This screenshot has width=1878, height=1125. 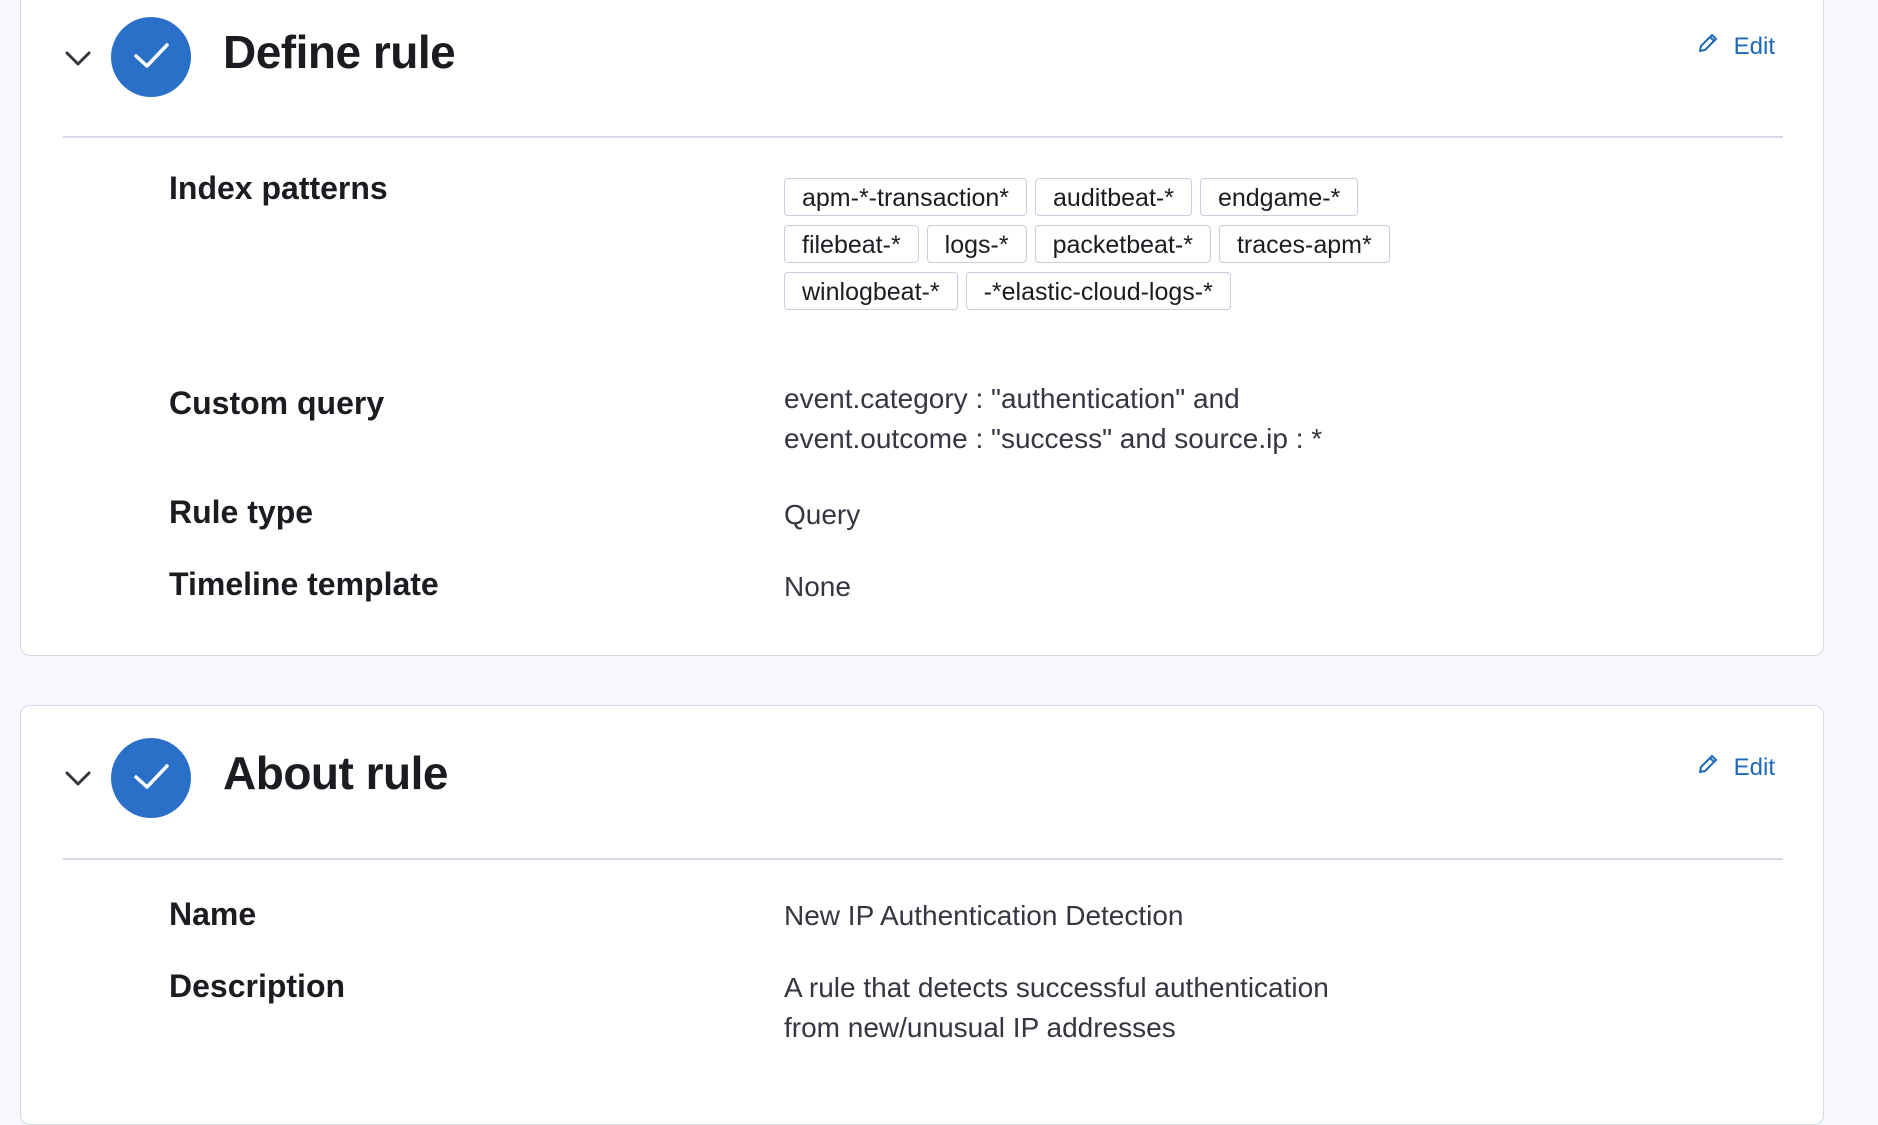 I want to click on index-pattern-badge: auditbeat-*, so click(x=1113, y=197).